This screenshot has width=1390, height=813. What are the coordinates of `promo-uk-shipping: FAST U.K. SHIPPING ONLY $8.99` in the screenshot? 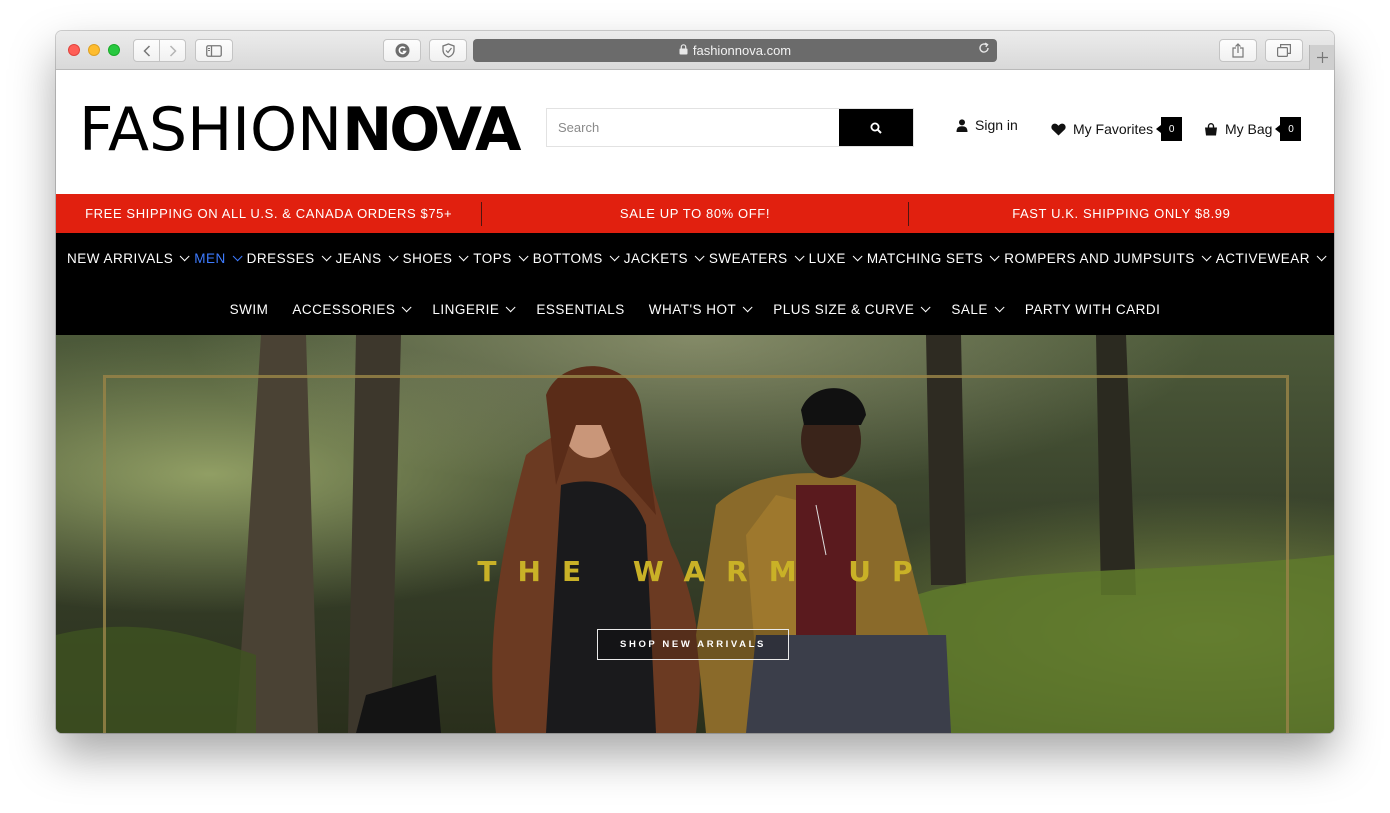 It's located at (1121, 213).